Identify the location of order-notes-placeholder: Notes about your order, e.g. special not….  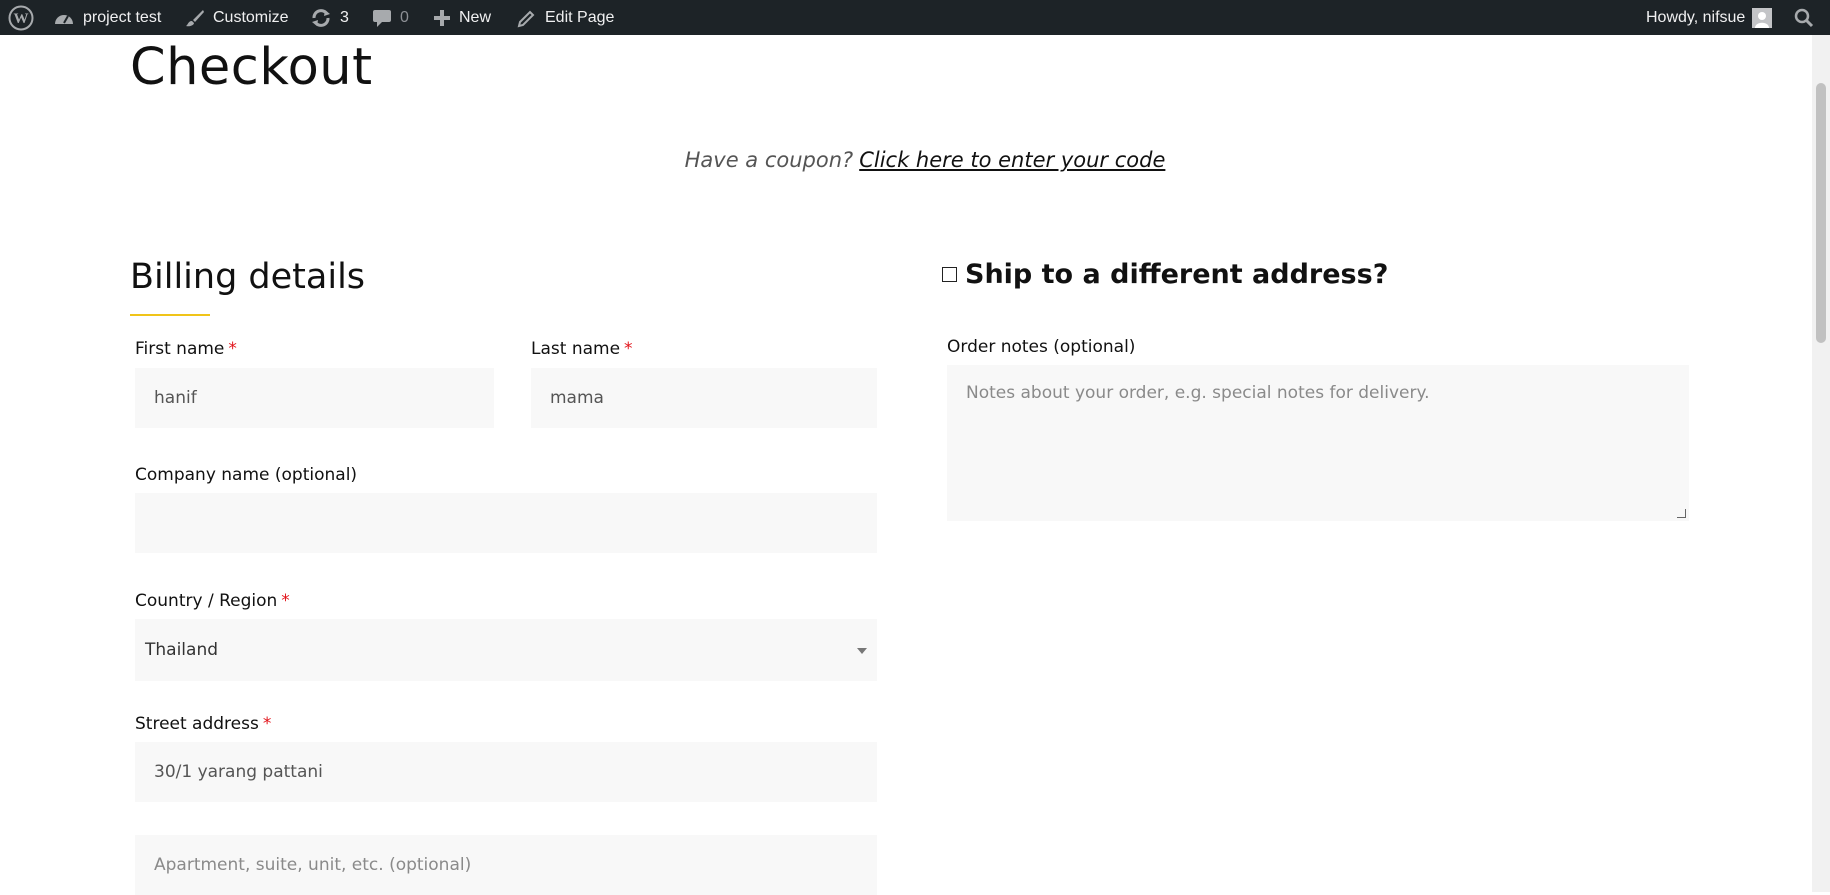
(1198, 393).